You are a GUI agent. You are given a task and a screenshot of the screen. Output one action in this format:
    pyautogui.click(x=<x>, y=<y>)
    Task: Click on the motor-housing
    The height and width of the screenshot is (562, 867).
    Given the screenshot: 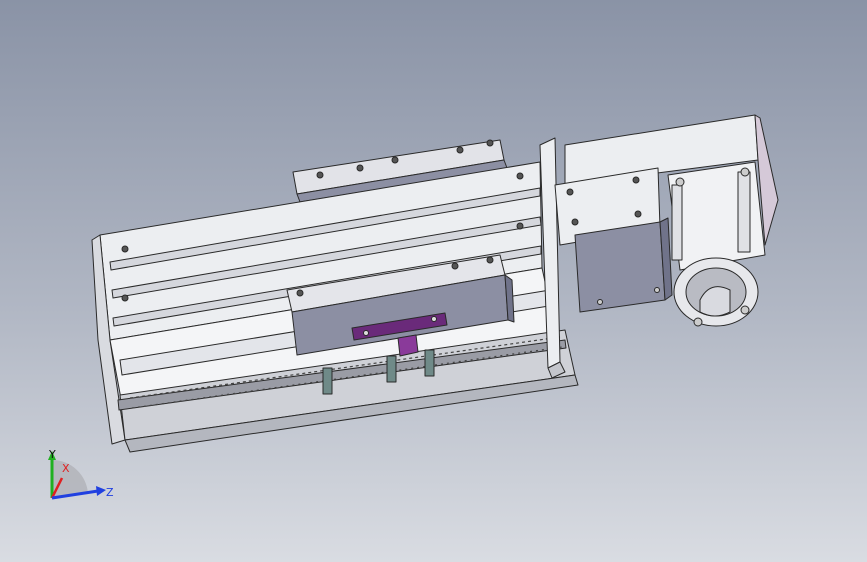 What is the action you would take?
    pyautogui.click(x=666, y=220)
    